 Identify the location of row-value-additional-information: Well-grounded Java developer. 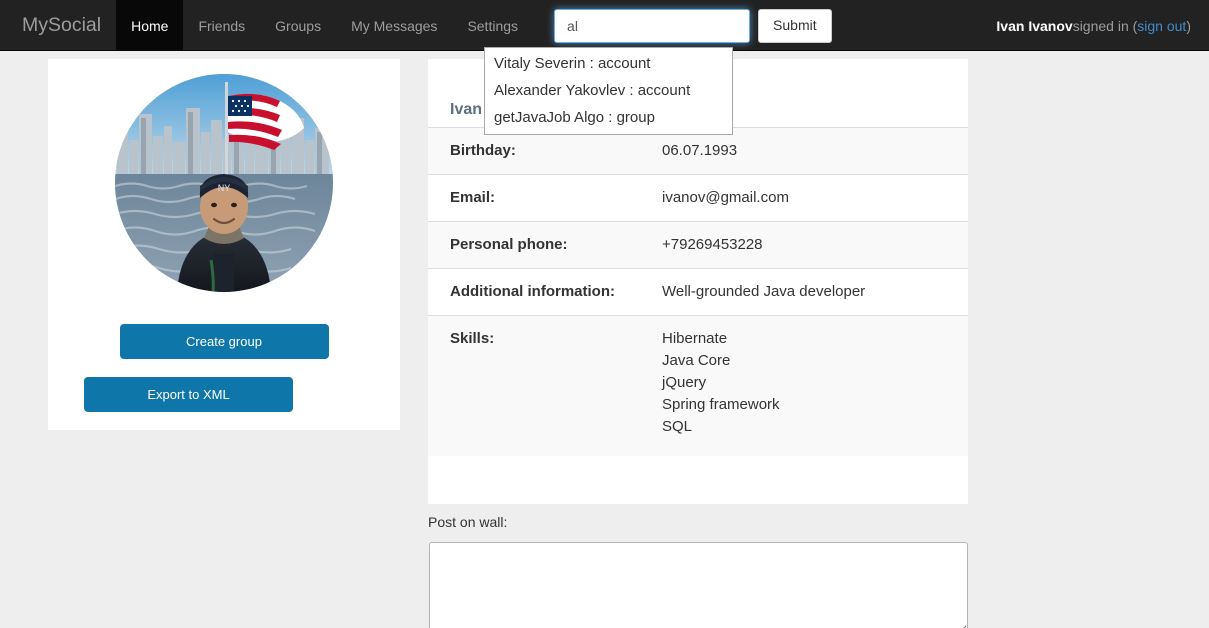
(814, 292).